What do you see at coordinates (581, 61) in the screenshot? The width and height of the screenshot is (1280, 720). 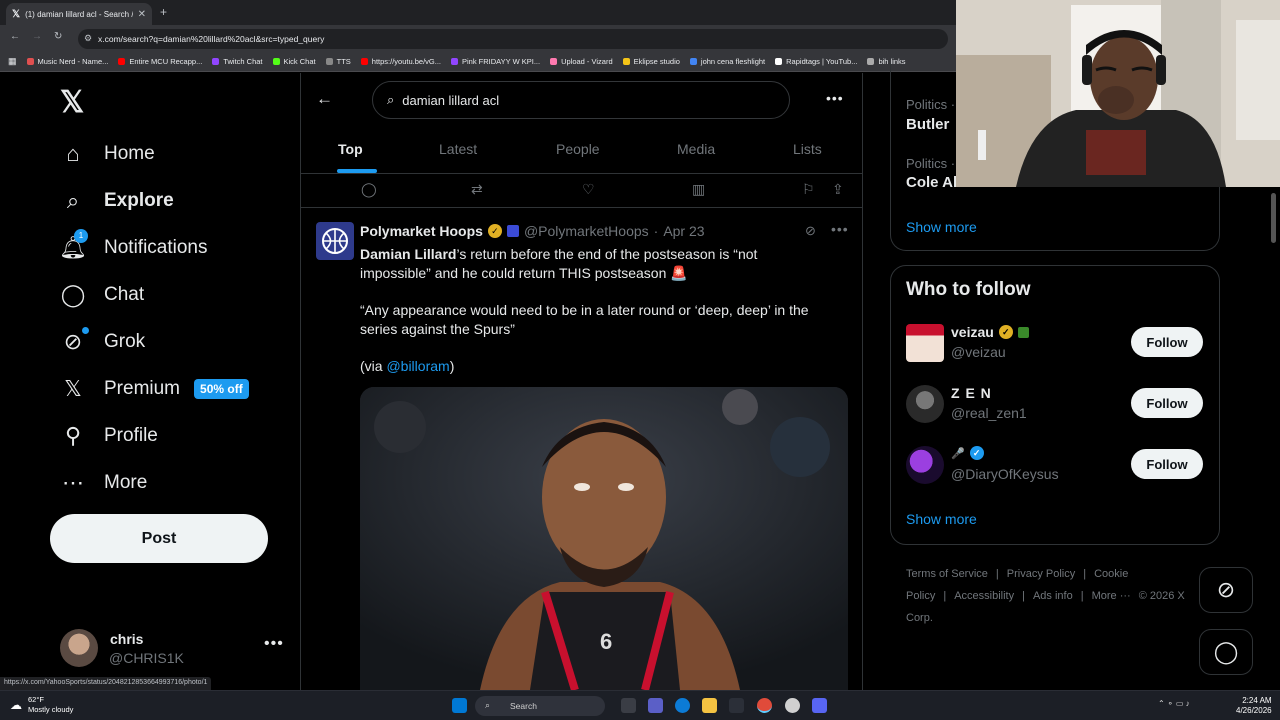 I see `bookmark-item: Upload - Vizard` at bounding box center [581, 61].